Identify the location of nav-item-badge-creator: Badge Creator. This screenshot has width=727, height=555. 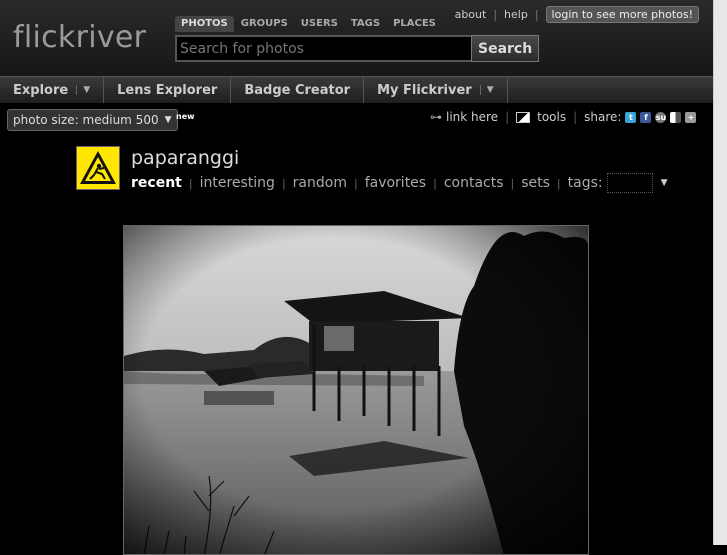
(298, 90).